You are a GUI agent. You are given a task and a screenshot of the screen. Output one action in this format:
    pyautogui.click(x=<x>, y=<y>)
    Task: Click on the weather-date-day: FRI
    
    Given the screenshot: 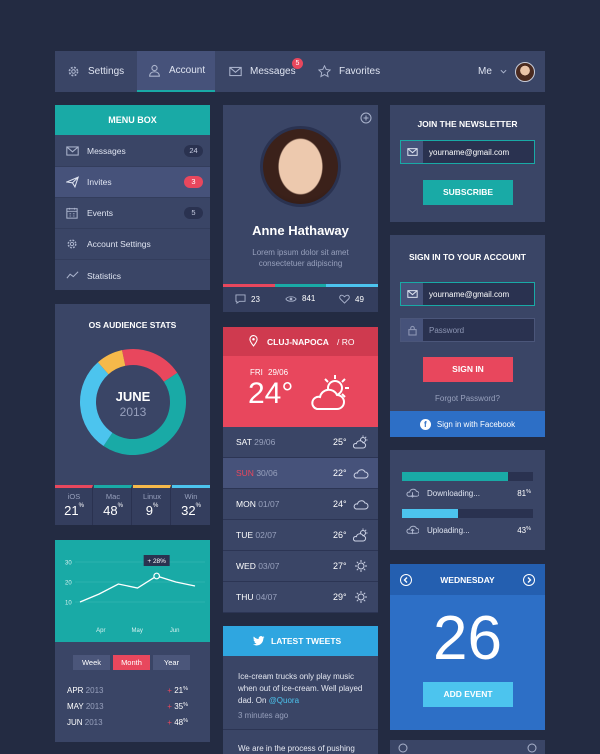 What is the action you would take?
    pyautogui.click(x=256, y=372)
    